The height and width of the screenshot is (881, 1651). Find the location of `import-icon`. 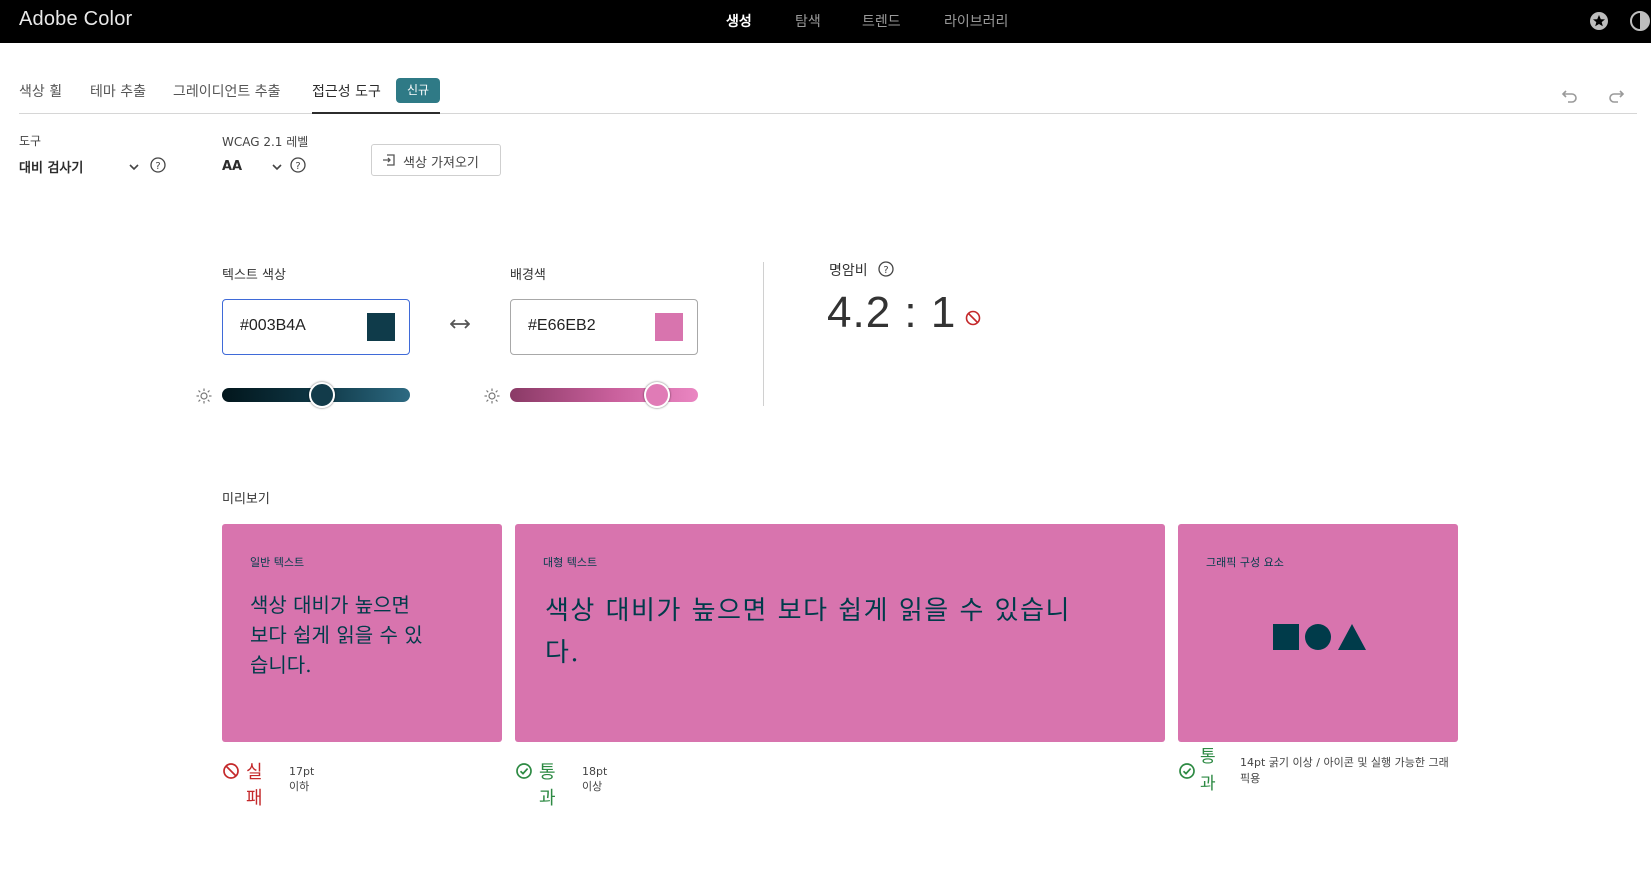

import-icon is located at coordinates (389, 160).